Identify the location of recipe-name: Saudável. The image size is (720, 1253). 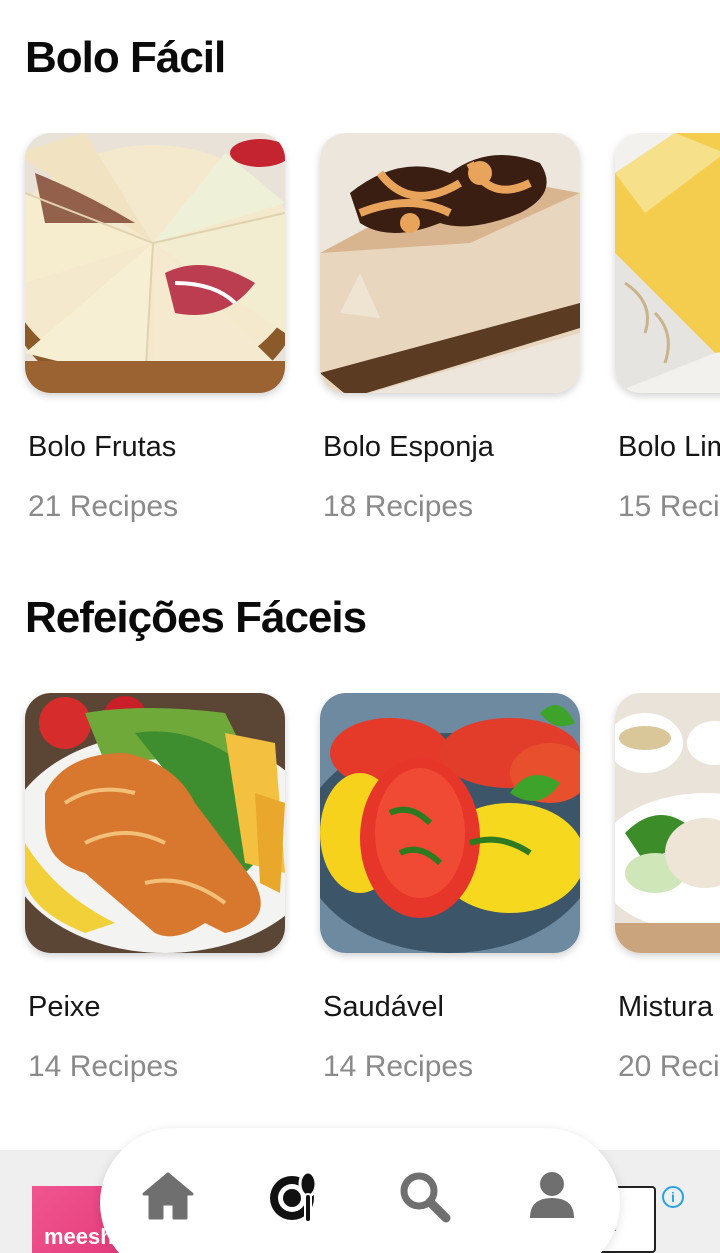
(383, 1007).